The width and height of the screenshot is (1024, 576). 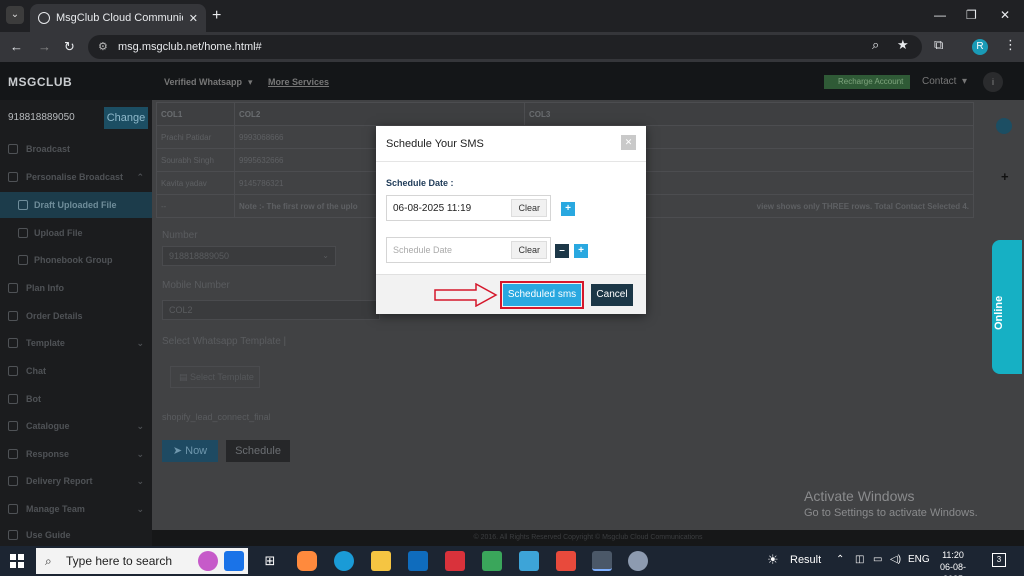 I want to click on windows-start-icon, so click(x=17, y=561).